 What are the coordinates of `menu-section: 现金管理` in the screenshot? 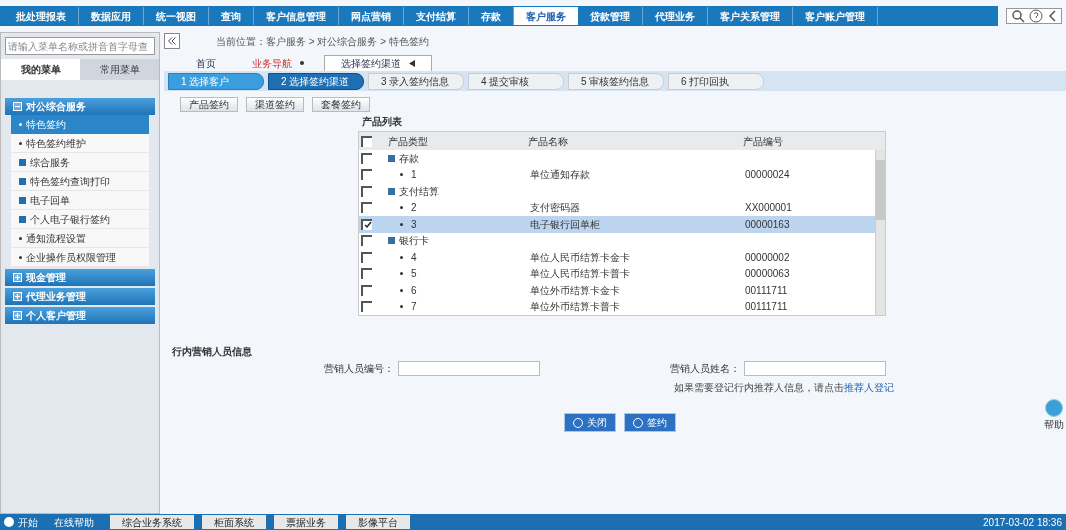 It's located at (80, 277).